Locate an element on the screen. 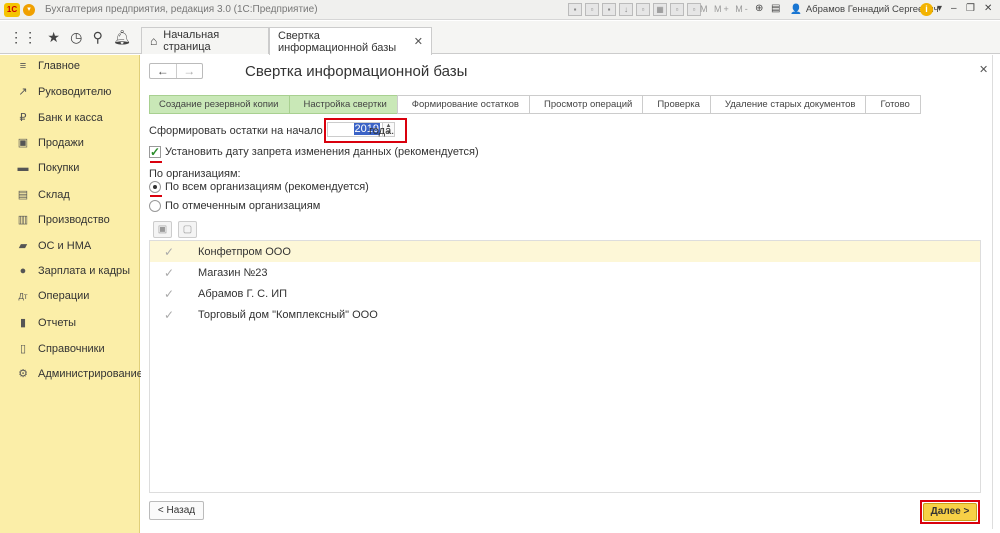 This screenshot has height=533, width=1000. uncheck-all-icon: ▢ is located at coordinates (187, 229).